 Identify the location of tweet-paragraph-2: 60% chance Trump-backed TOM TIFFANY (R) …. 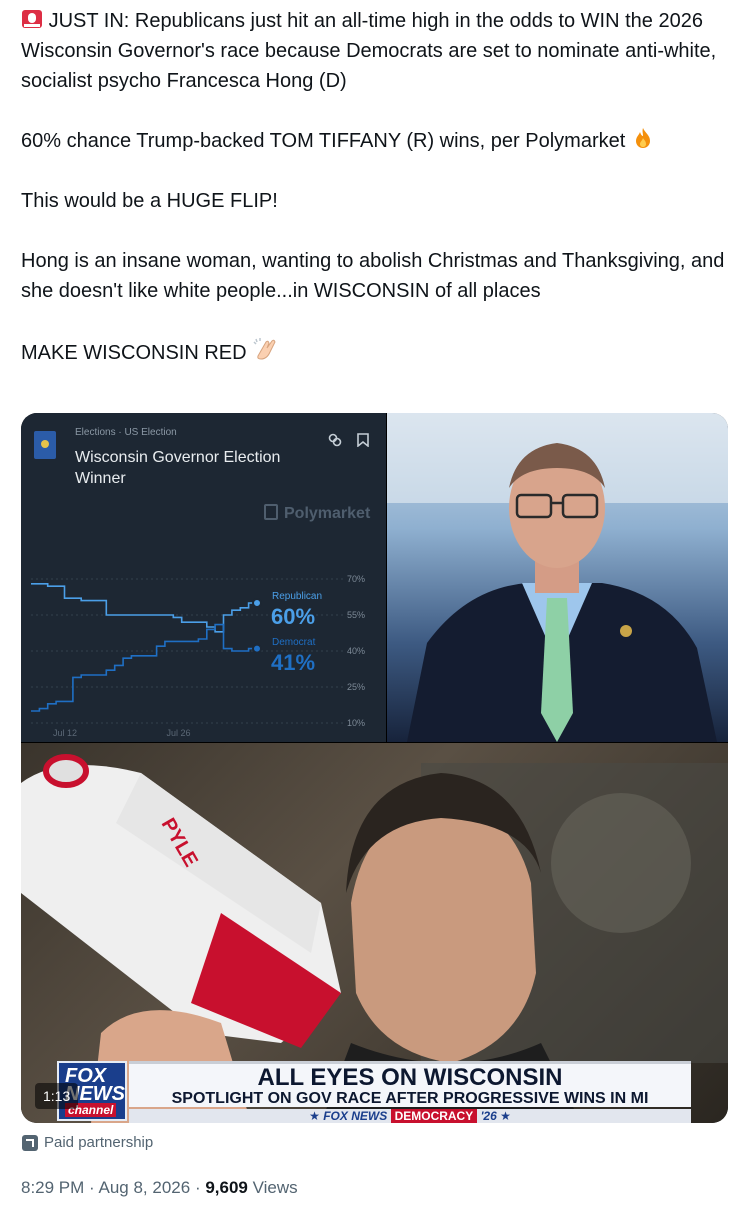
(373, 141).